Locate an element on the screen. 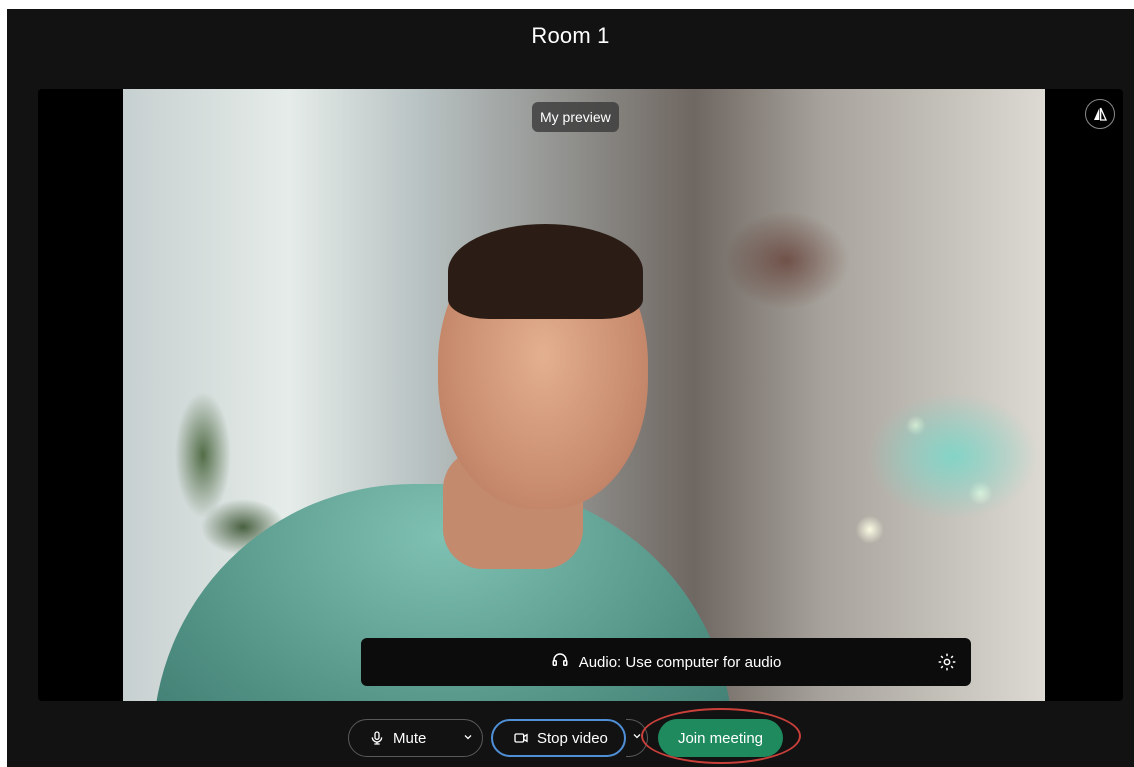  video-options-chevron is located at coordinates (637, 738).